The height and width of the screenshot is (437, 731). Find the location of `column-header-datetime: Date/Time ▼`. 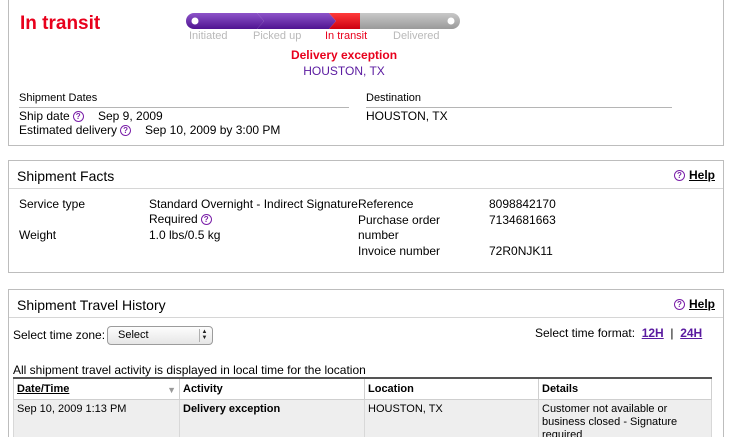

column-header-datetime: Date/Time ▼ is located at coordinates (96, 388).